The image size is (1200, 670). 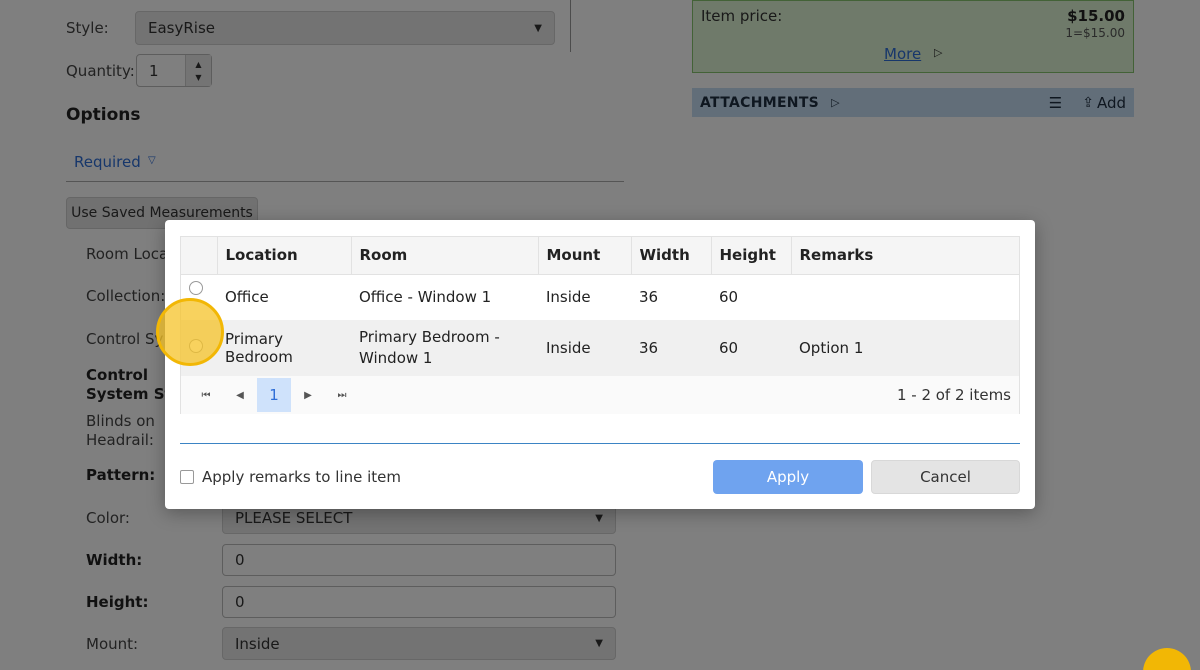 I want to click on first-page-icon: ⏮, so click(x=206, y=395).